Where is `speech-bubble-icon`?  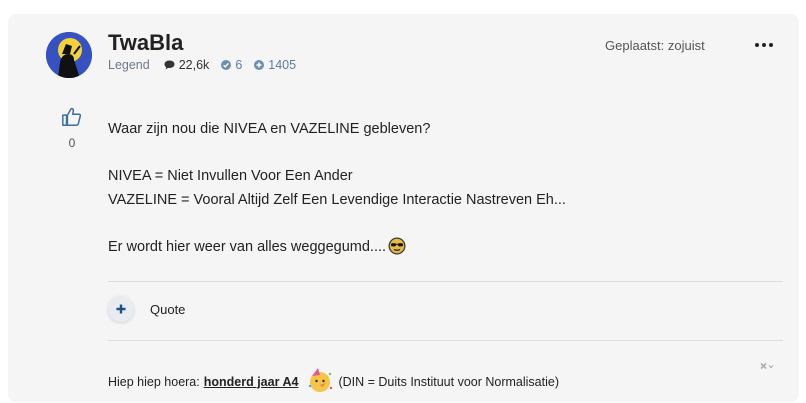 speech-bubble-icon is located at coordinates (169, 65).